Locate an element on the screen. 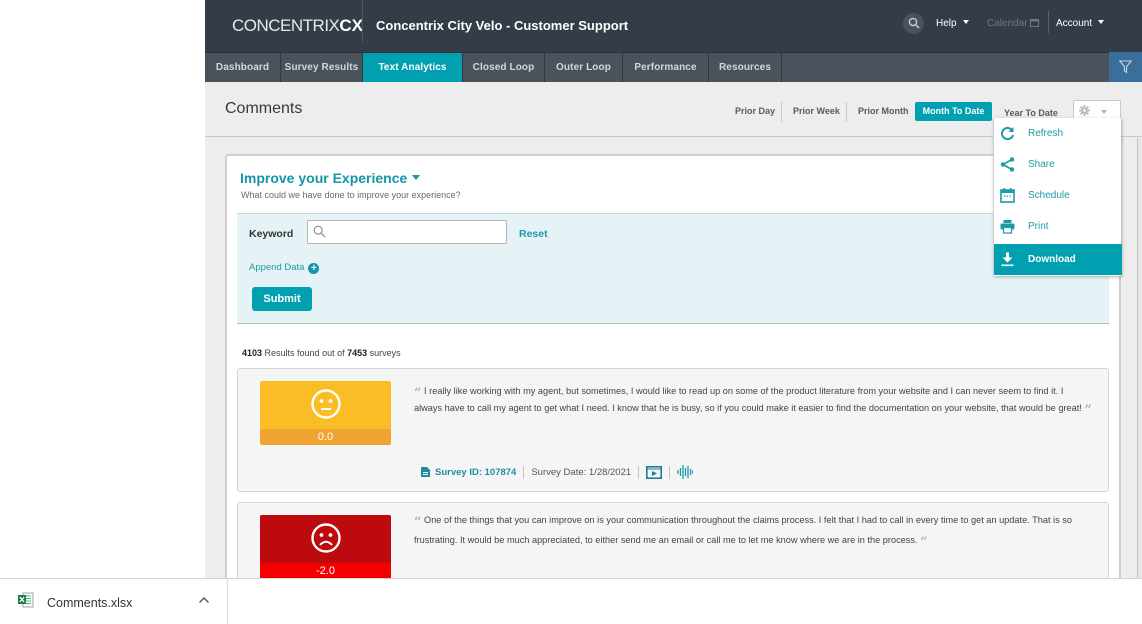 The width and height of the screenshot is (1142, 624). period-prior-day: Prior Day is located at coordinates (755, 111).